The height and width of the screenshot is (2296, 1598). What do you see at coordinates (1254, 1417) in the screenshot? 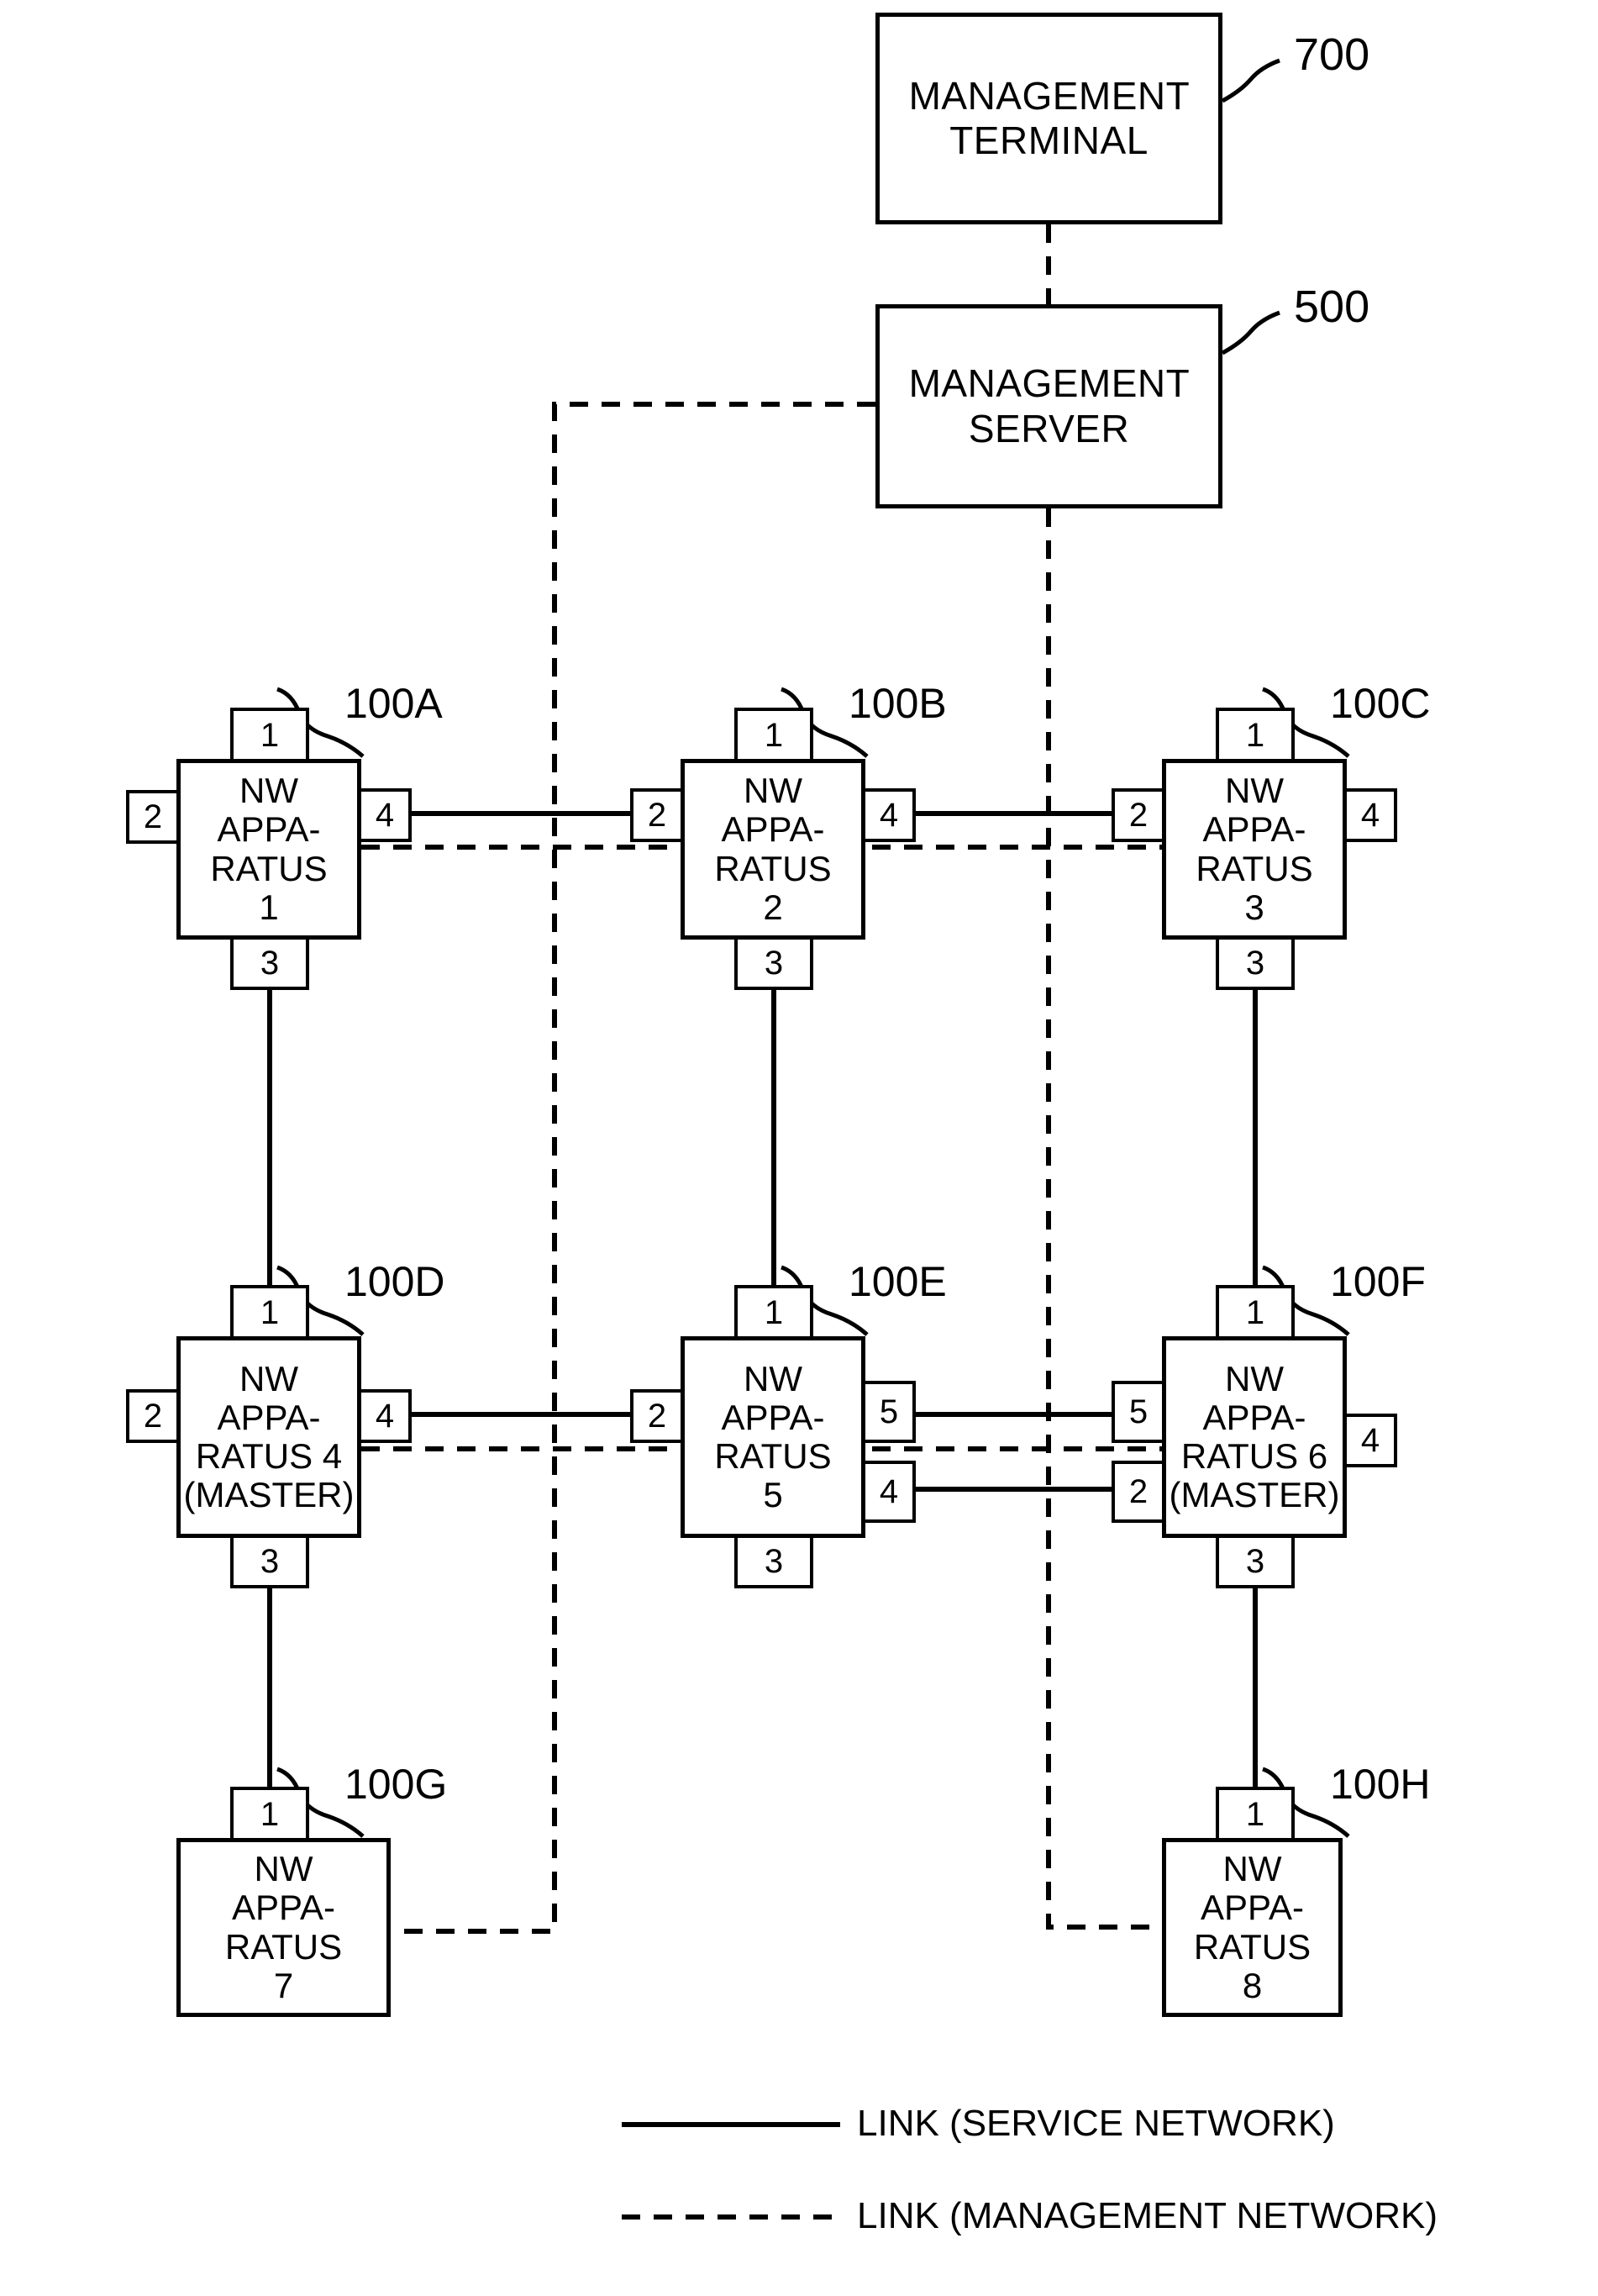
I see `nw-apparatus-6-line2: APPA-` at bounding box center [1254, 1417].